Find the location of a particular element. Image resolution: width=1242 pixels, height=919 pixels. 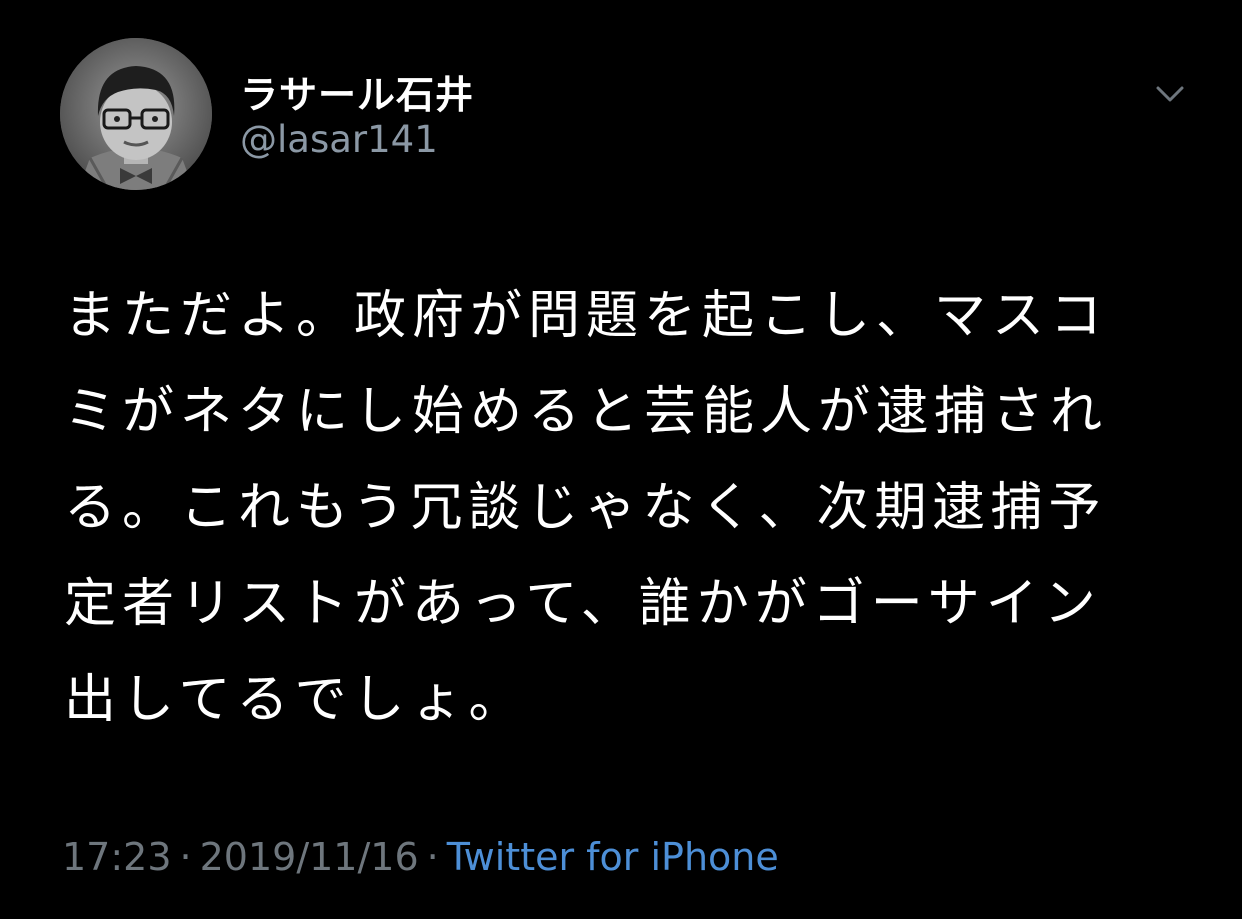

avatar is located at coordinates (136, 114).